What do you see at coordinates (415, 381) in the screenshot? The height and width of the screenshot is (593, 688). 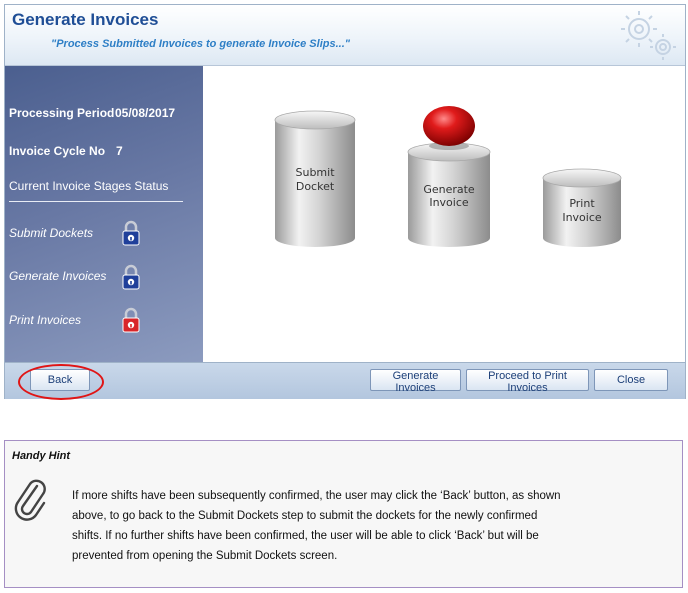 I see `generate-invoices-button: Generate Invoices` at bounding box center [415, 381].